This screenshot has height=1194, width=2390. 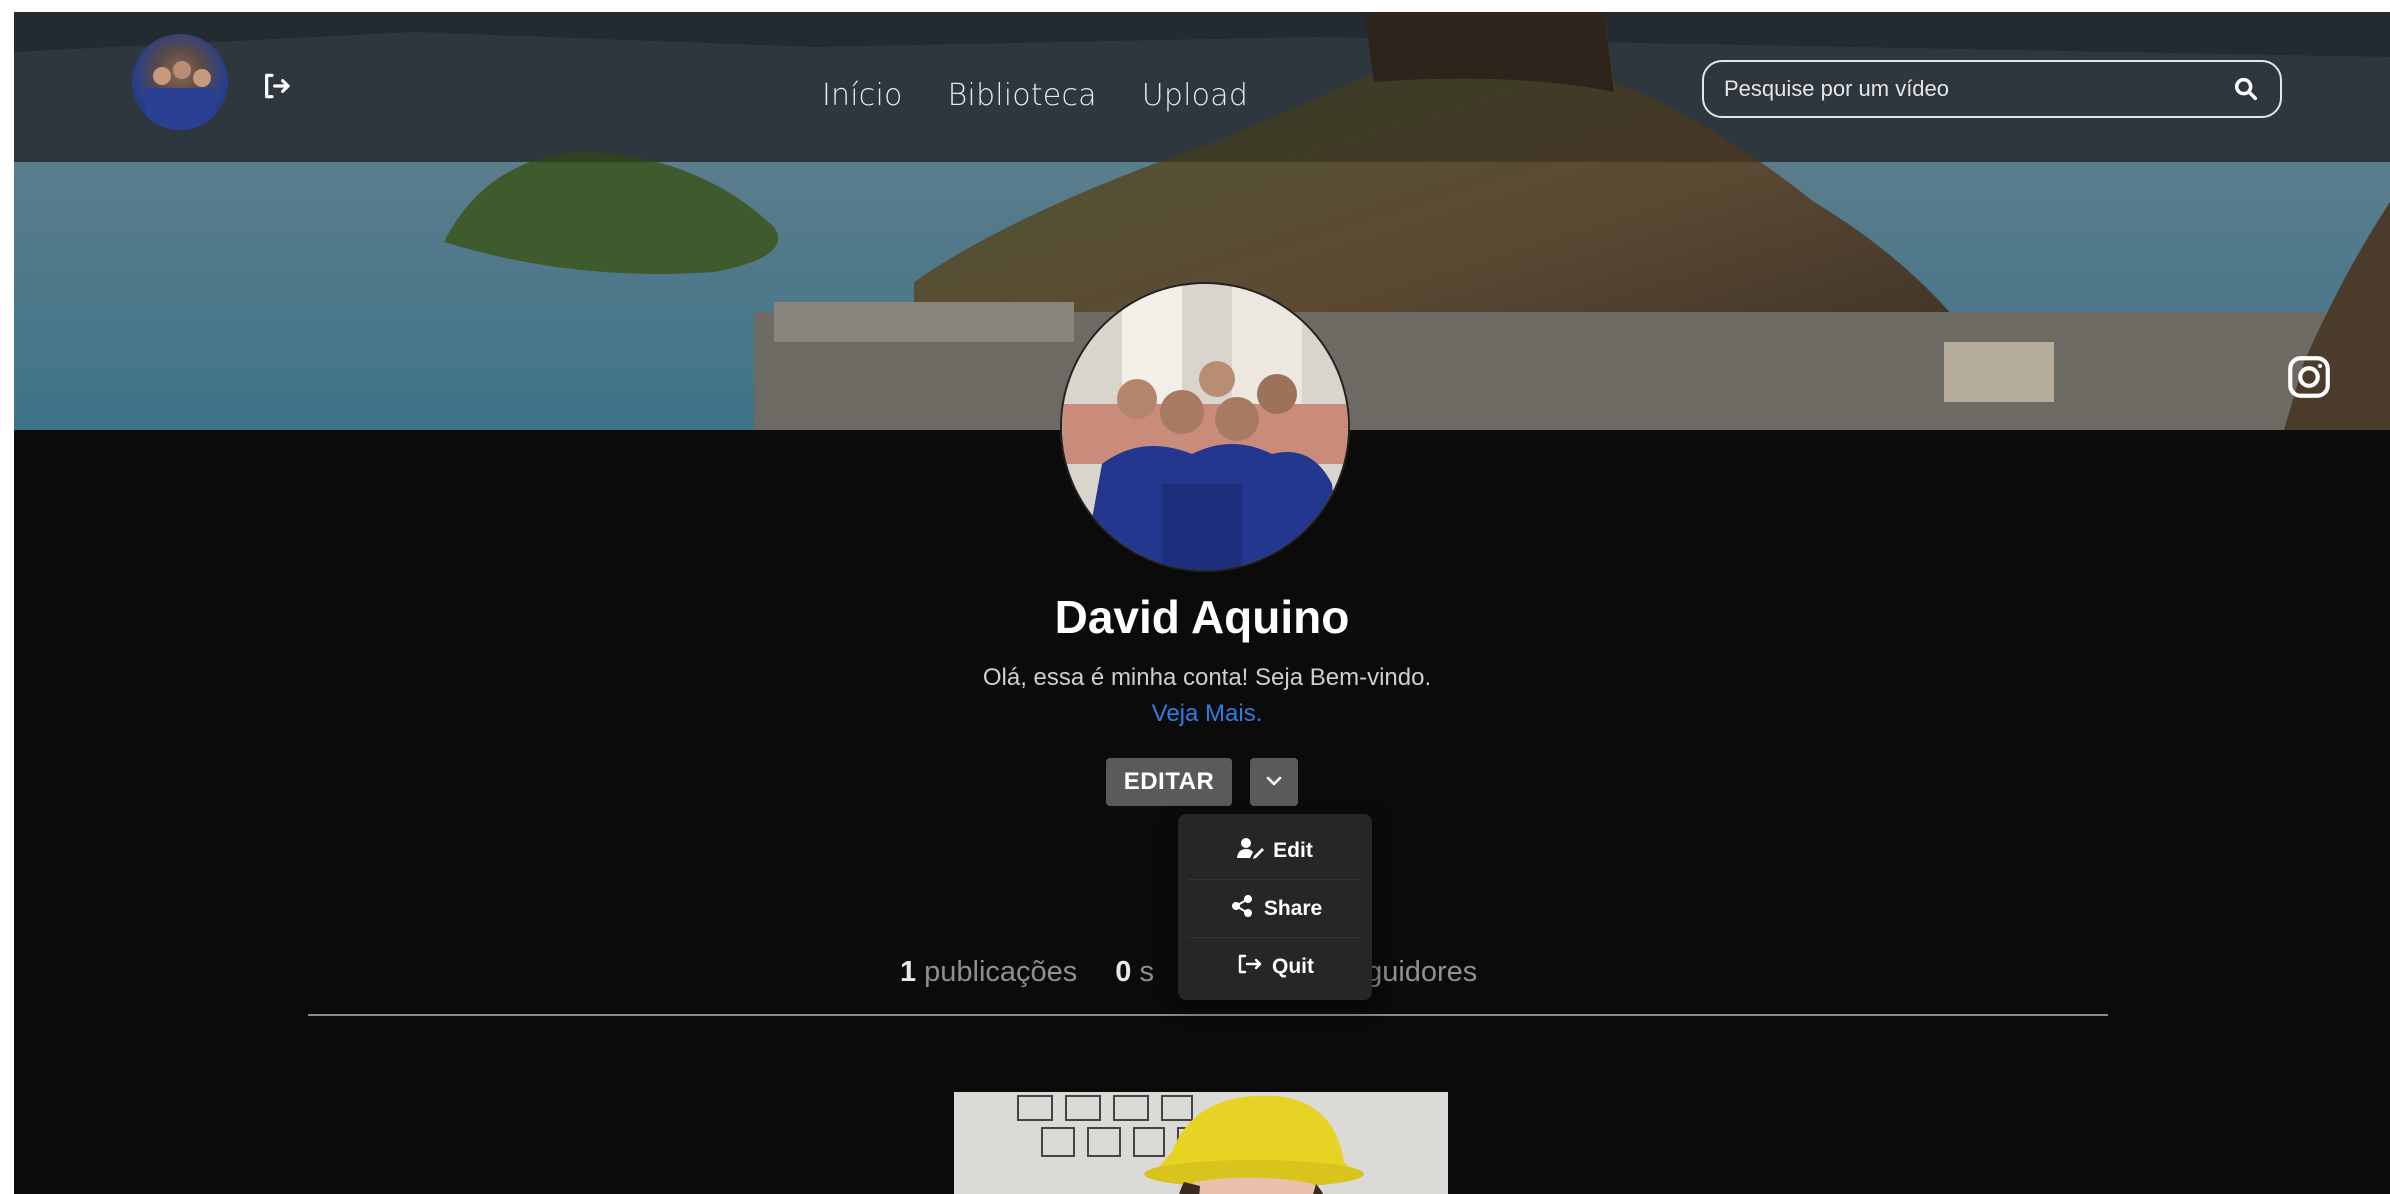 I want to click on quit-icon, so click(x=1250, y=967).